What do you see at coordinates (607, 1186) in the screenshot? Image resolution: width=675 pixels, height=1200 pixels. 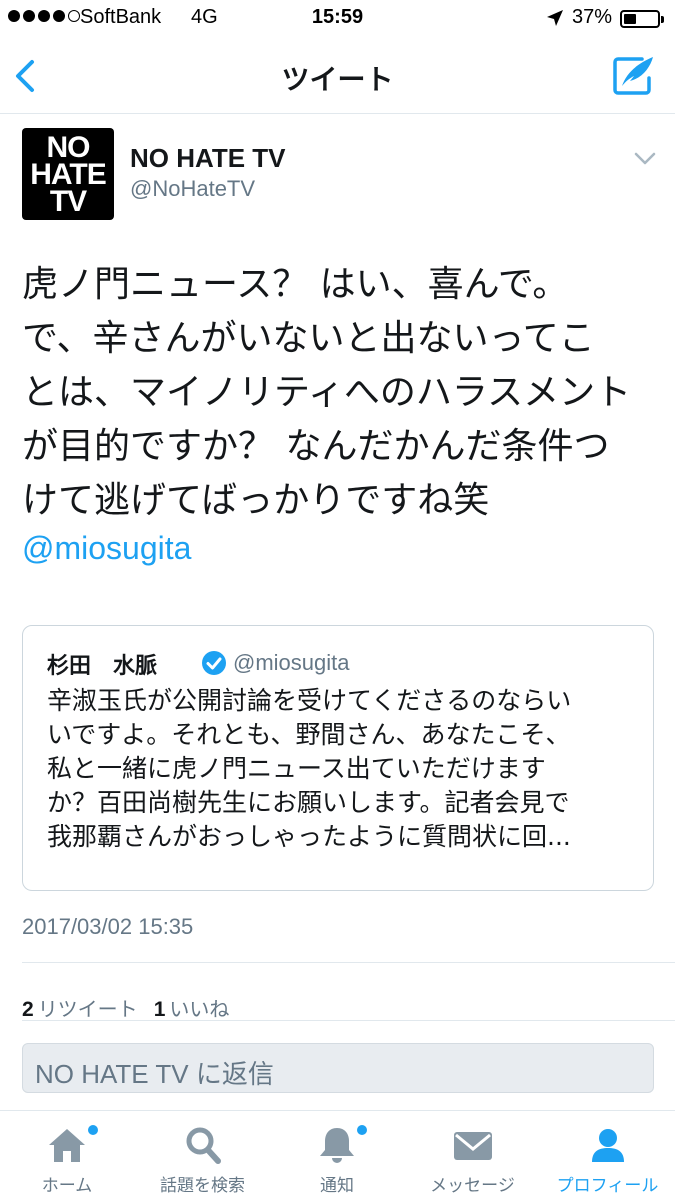 I see `tab-label: プロフィール` at bounding box center [607, 1186].